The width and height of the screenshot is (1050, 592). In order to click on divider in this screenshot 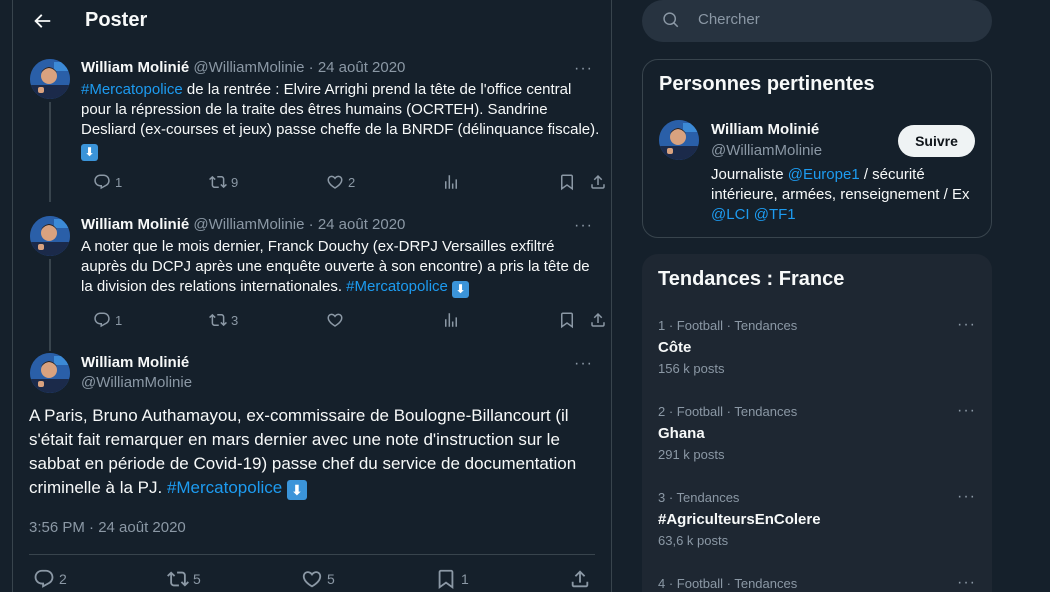, I will do `click(312, 554)`.